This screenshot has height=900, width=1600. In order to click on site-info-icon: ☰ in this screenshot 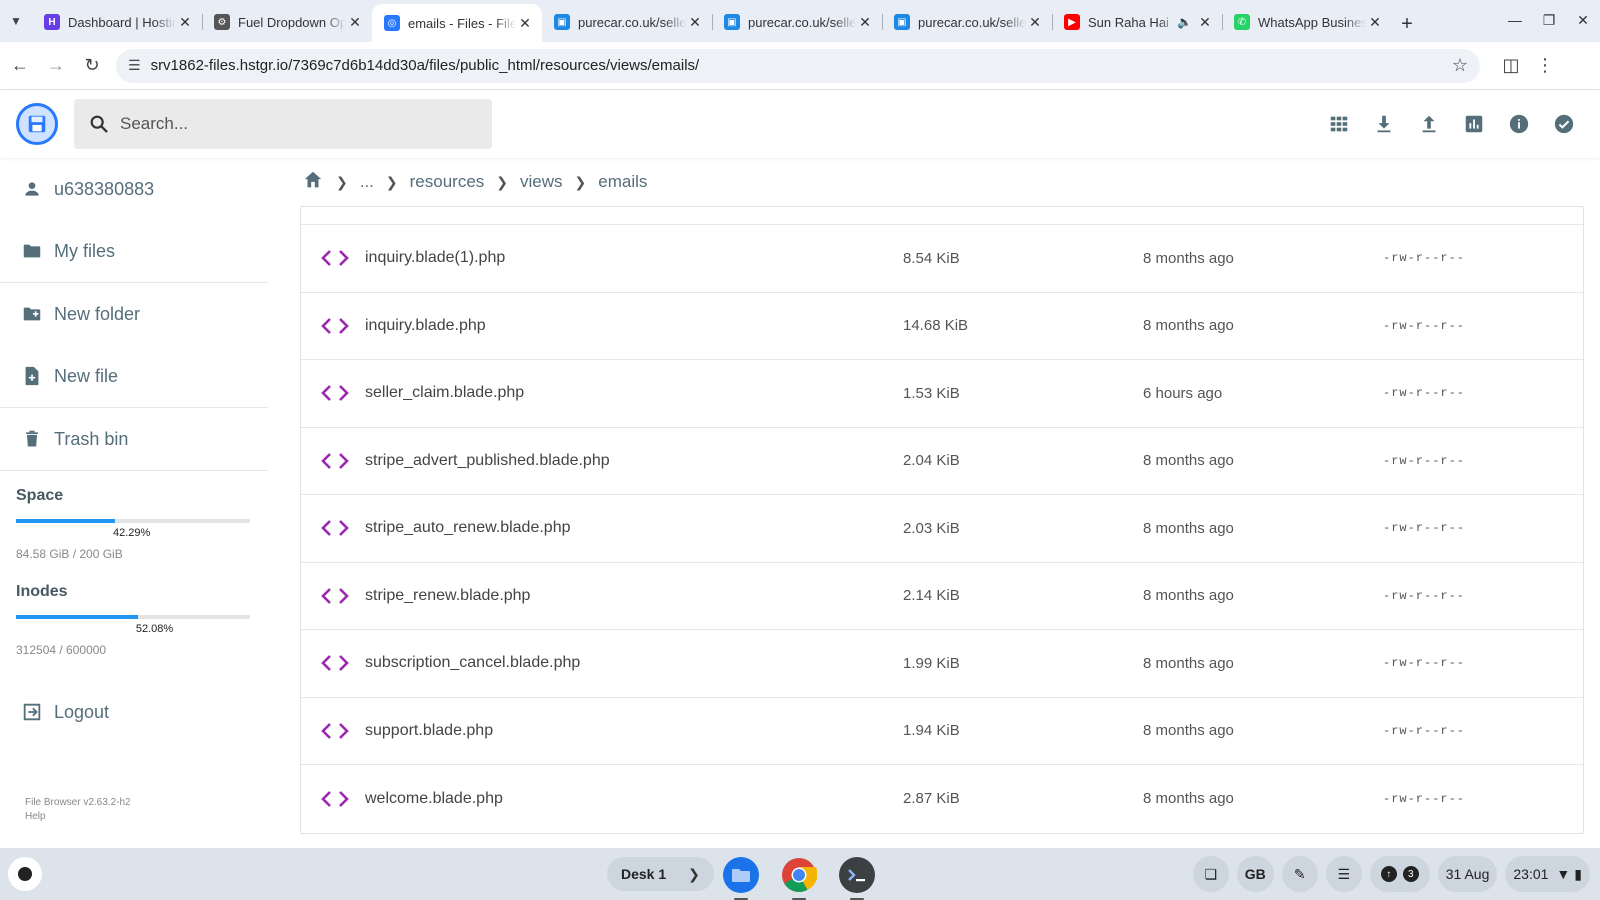, I will do `click(134, 65)`.